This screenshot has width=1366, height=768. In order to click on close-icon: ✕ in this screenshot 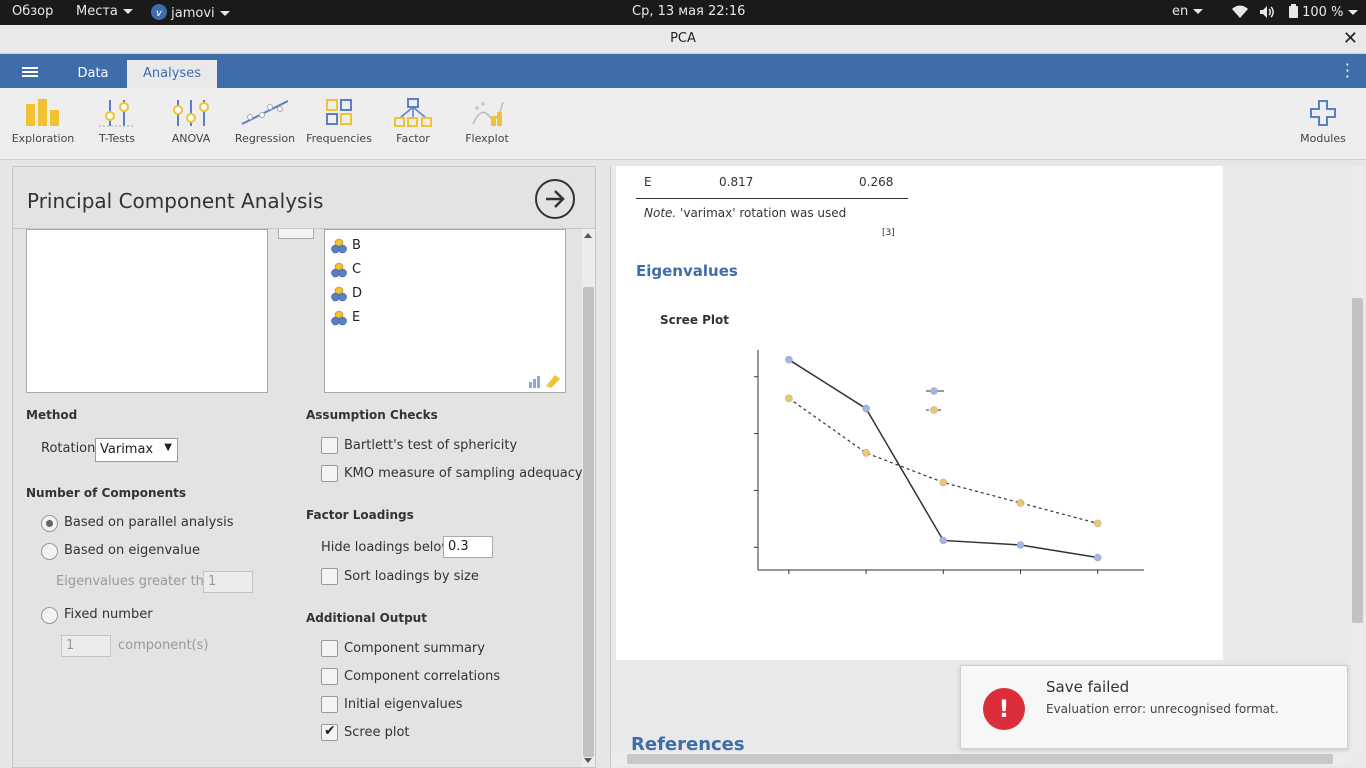, I will do `click(1350, 39)`.